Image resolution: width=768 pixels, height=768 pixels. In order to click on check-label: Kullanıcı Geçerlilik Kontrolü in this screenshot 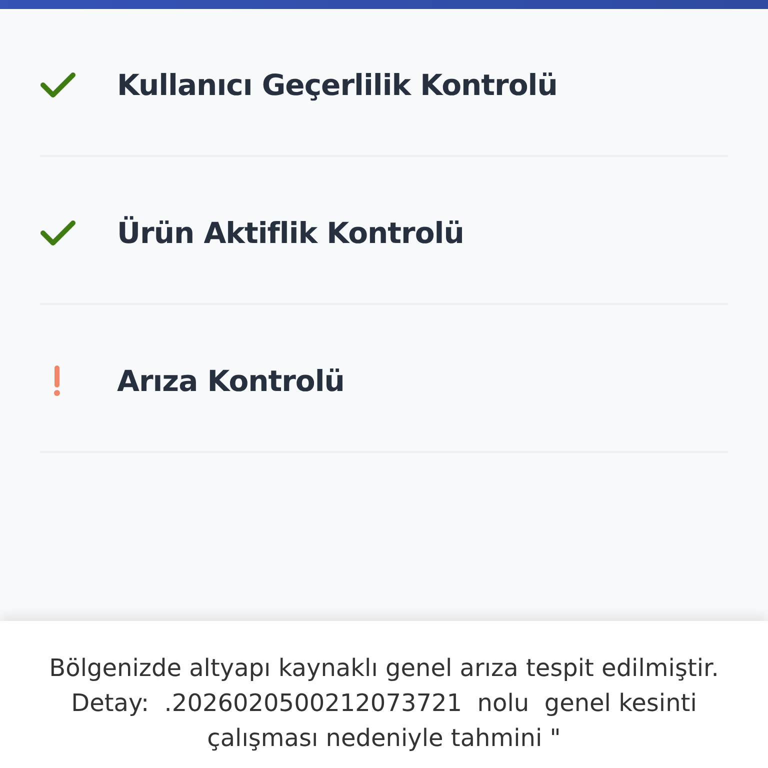, I will do `click(337, 85)`.